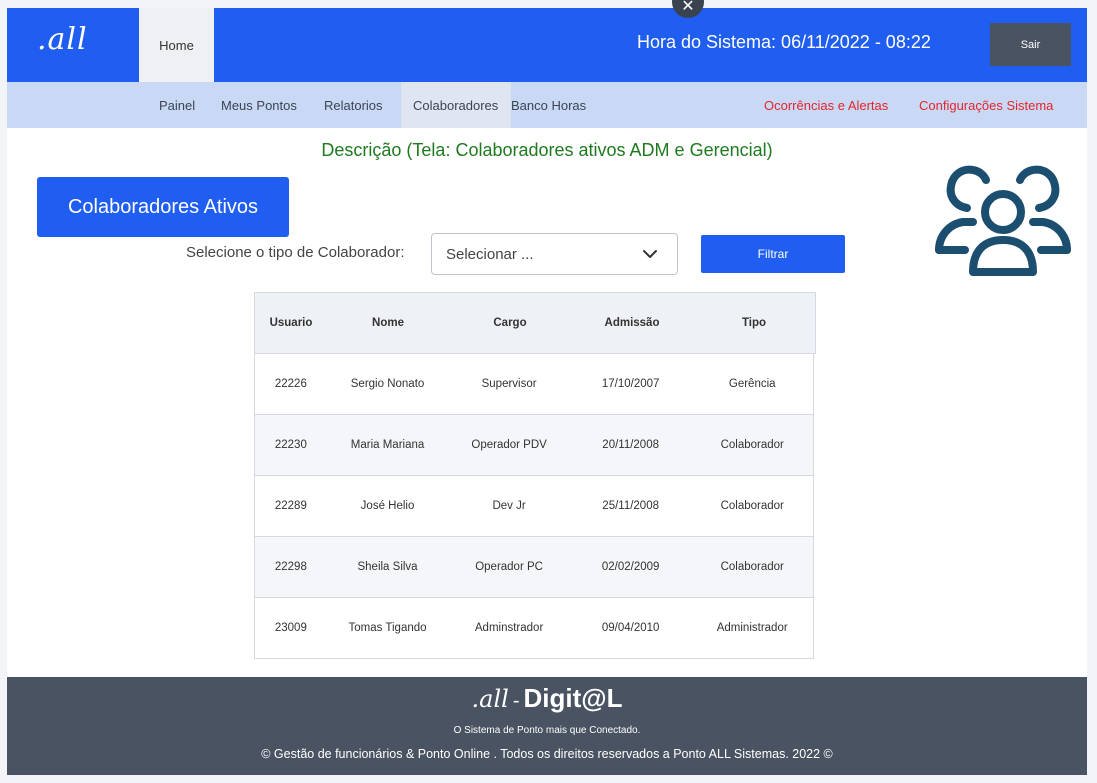 Image resolution: width=1097 pixels, height=783 pixels. I want to click on nav-item-banco-horas: Banco Horas, so click(548, 105).